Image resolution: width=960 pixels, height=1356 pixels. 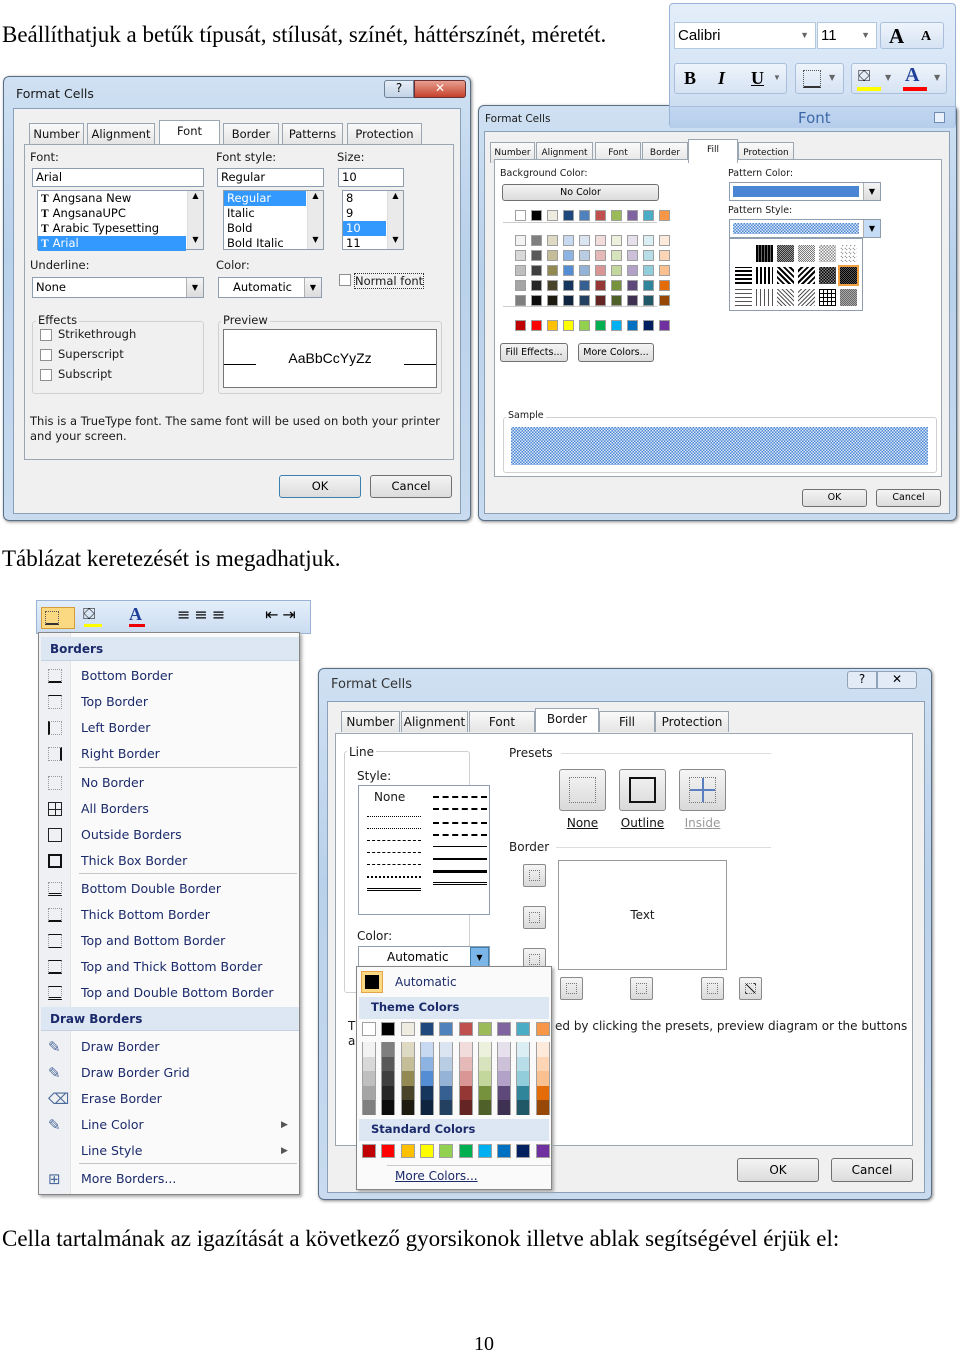 What do you see at coordinates (847, 35) in the screenshot?
I see `font-size-combo: 11 ▼` at bounding box center [847, 35].